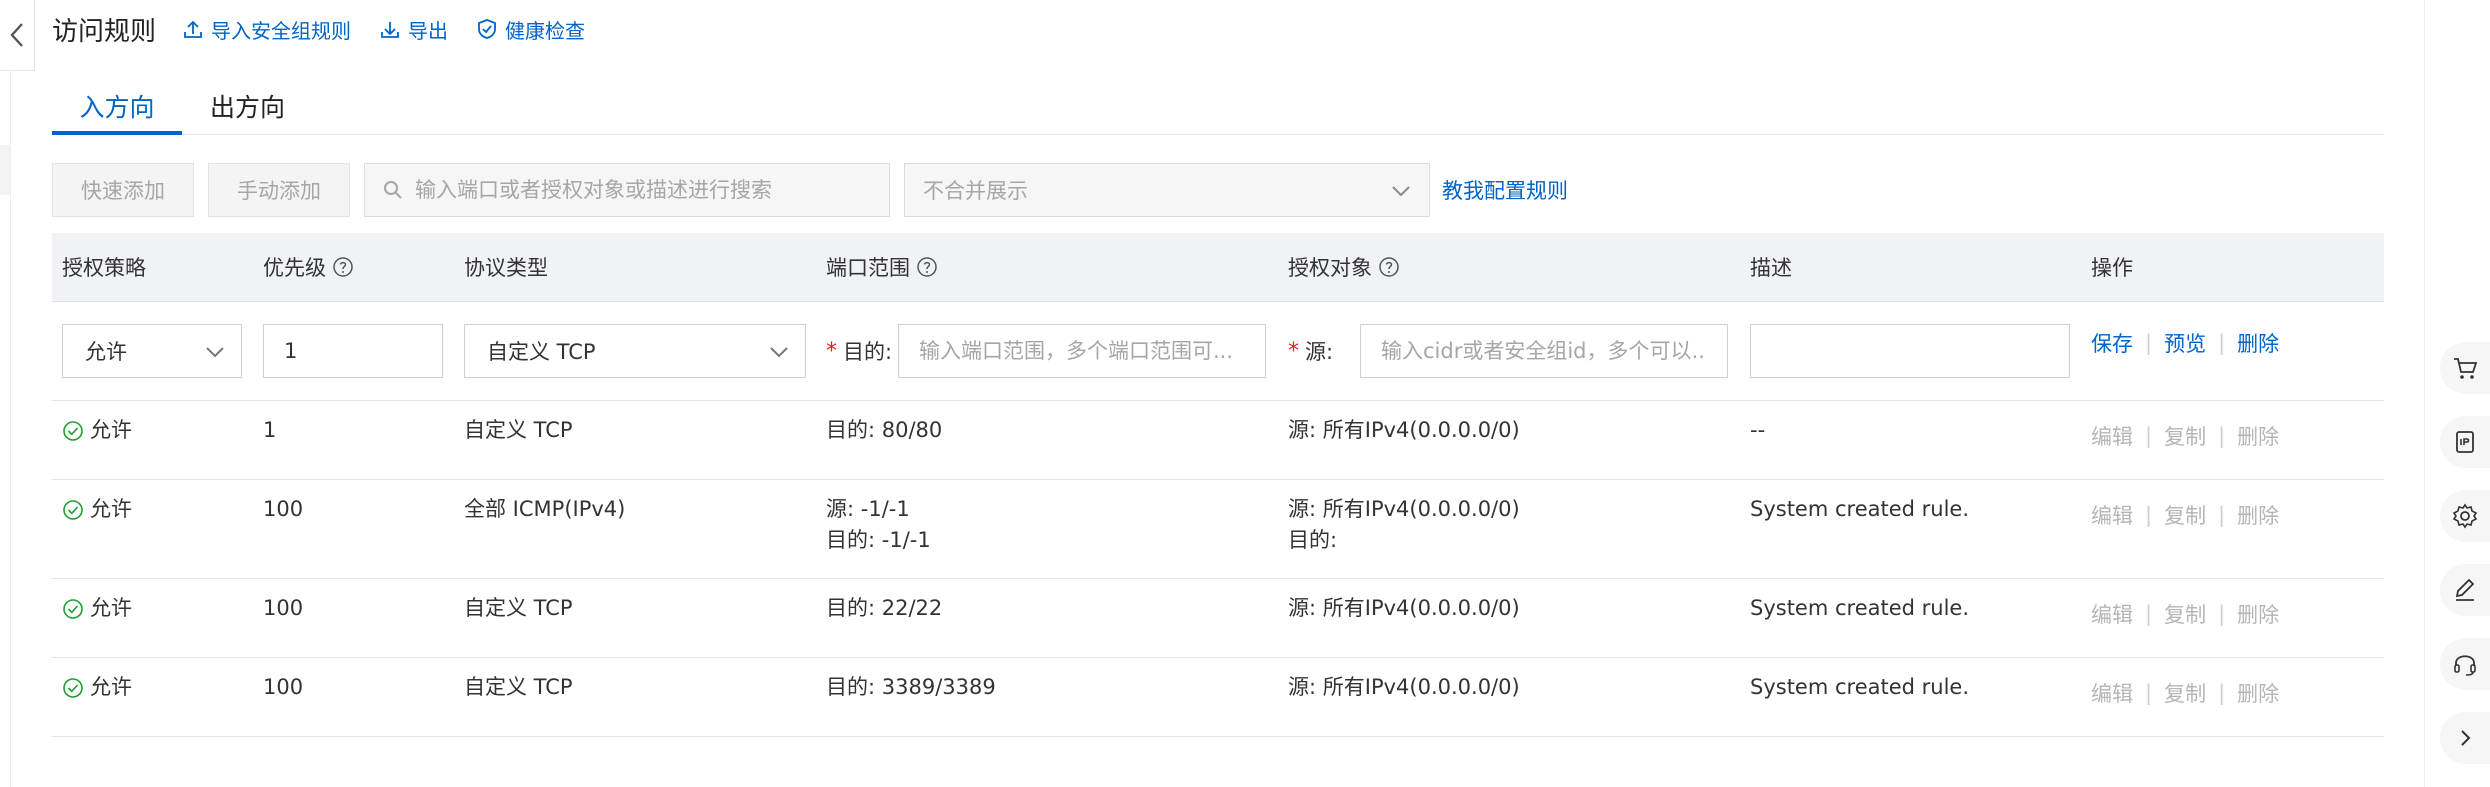 This screenshot has width=2490, height=787. What do you see at coordinates (308, 267) in the screenshot?
I see `col-priority: 优先级` at bounding box center [308, 267].